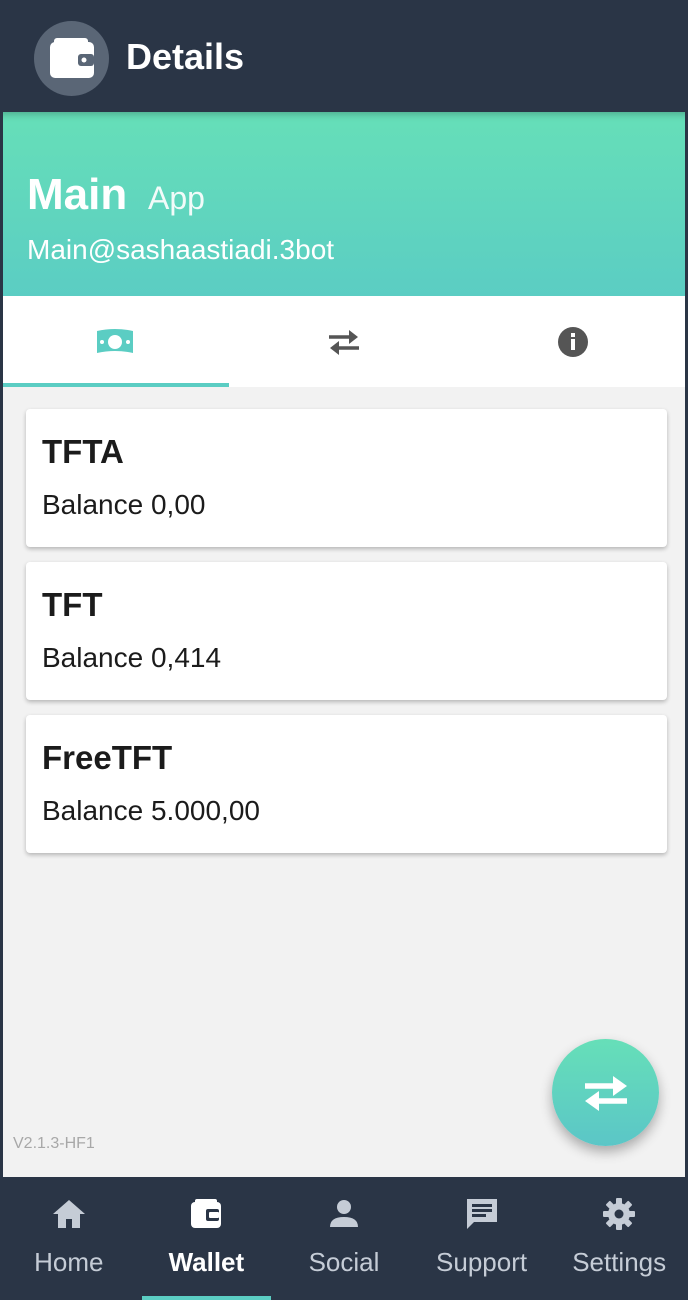 The image size is (688, 1300). What do you see at coordinates (343, 1213) in the screenshot?
I see `person-icon` at bounding box center [343, 1213].